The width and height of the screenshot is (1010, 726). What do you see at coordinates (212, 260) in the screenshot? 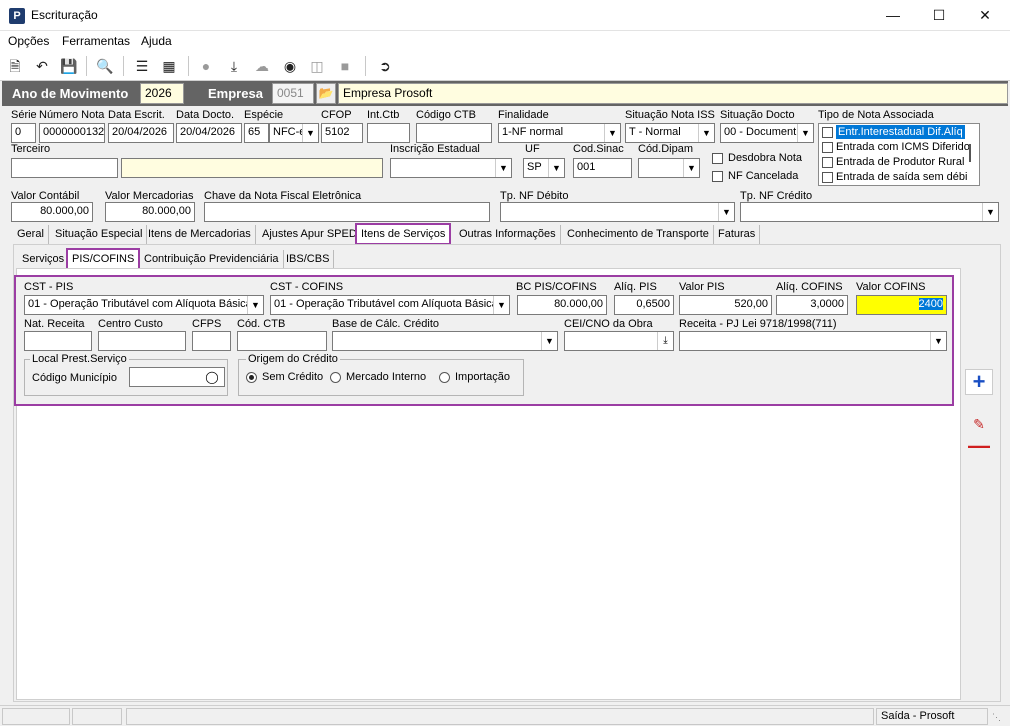
I see `tab-contribuicao-previdenciaria: Contribuição Previdenciária` at bounding box center [212, 260].